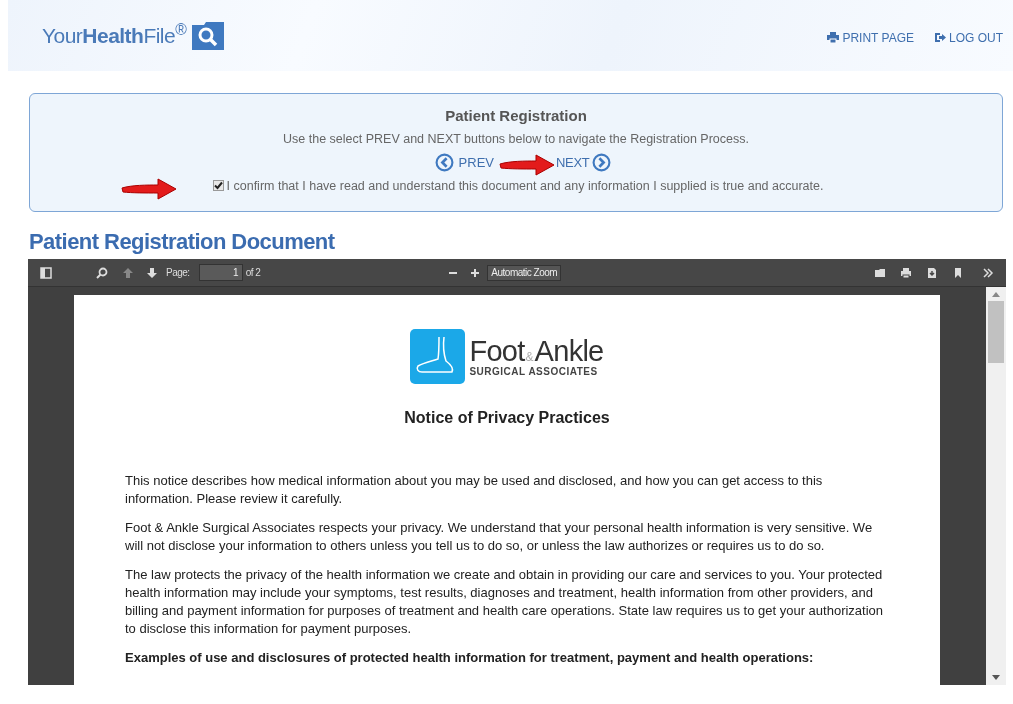 Image resolution: width=1013 pixels, height=704 pixels. I want to click on page-count: of 2, so click(253, 273).